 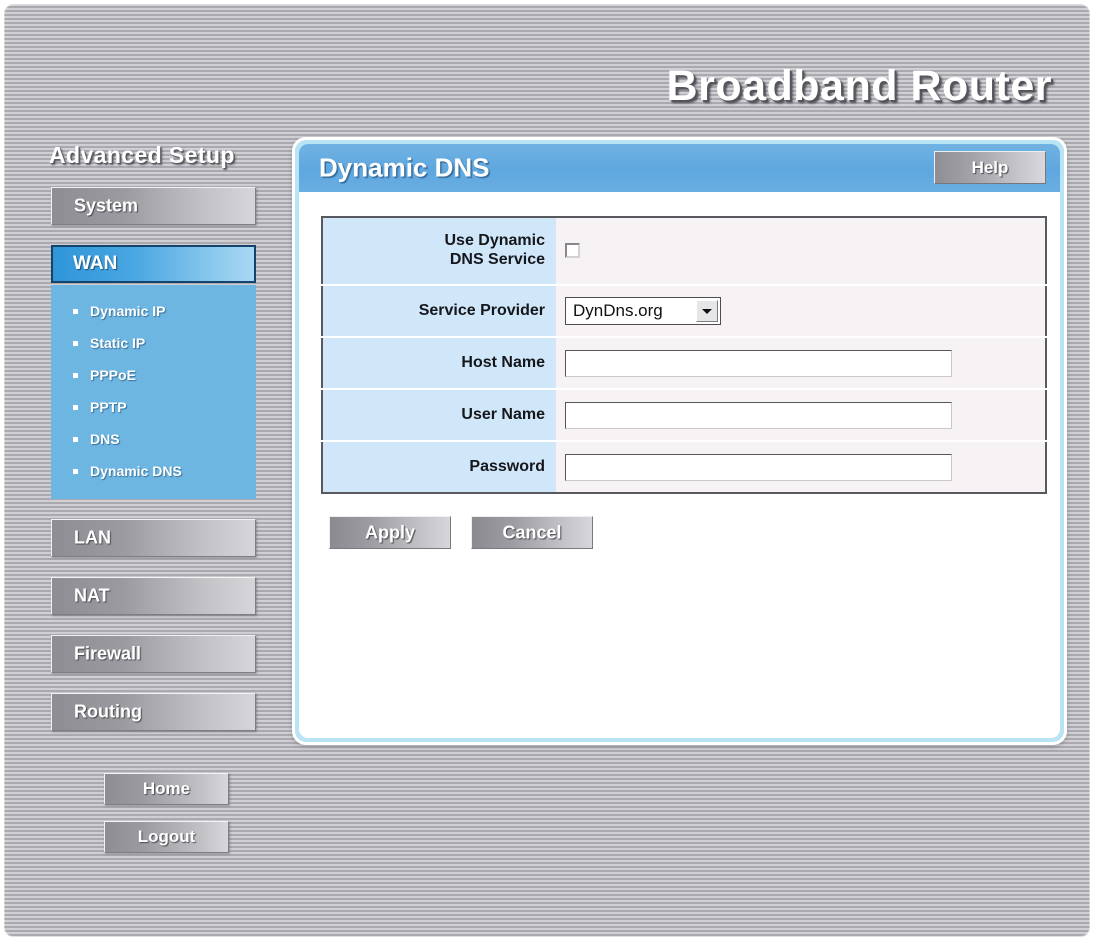 I want to click on submenu-item-static-ip: Static IP, so click(x=153, y=343).